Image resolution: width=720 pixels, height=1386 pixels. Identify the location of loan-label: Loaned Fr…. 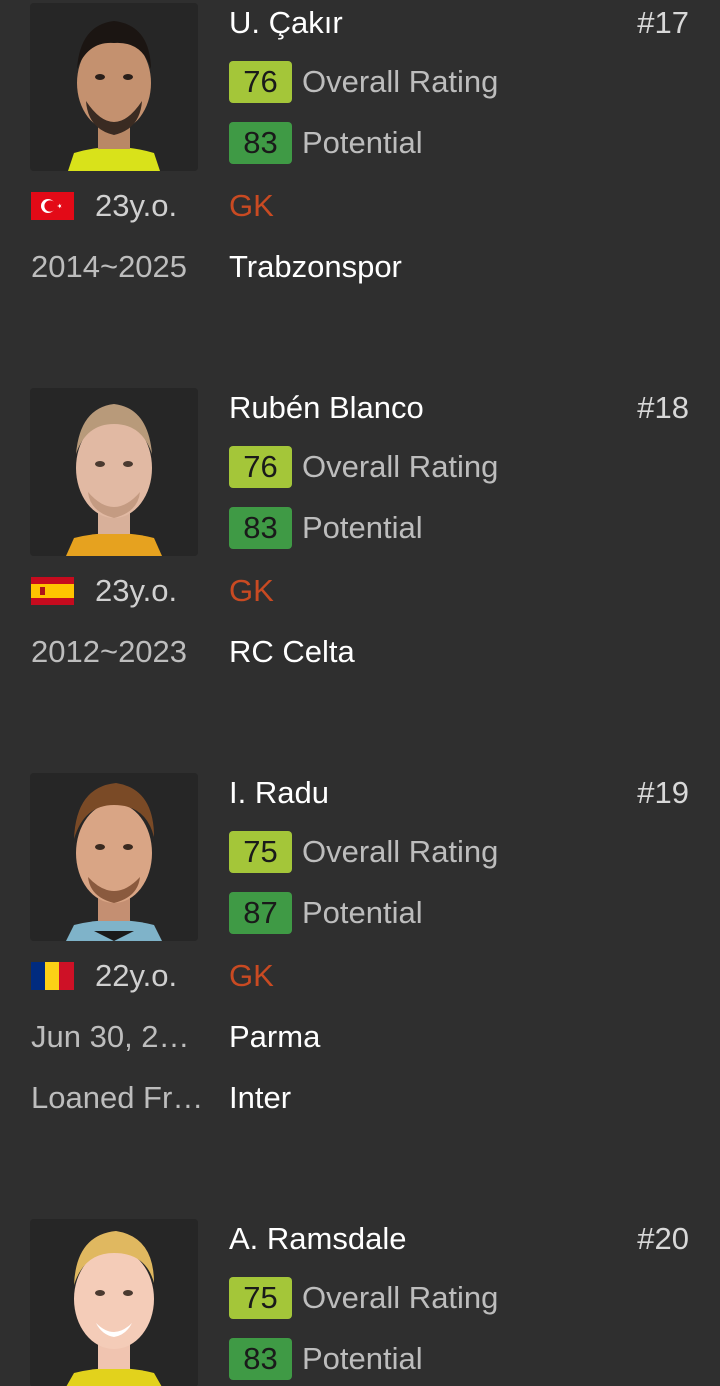
(117, 1097).